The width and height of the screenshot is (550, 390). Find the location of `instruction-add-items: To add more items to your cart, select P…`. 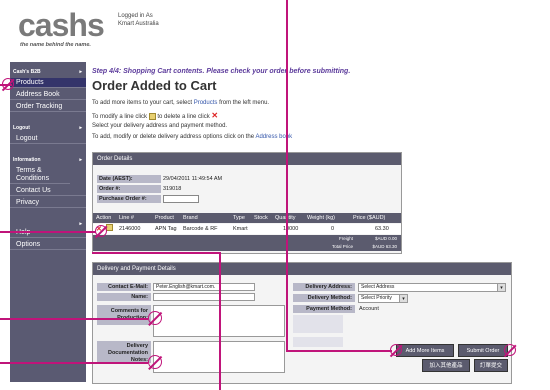

instruction-add-items: To add more items to your cart, select P… is located at coordinates (181, 103).